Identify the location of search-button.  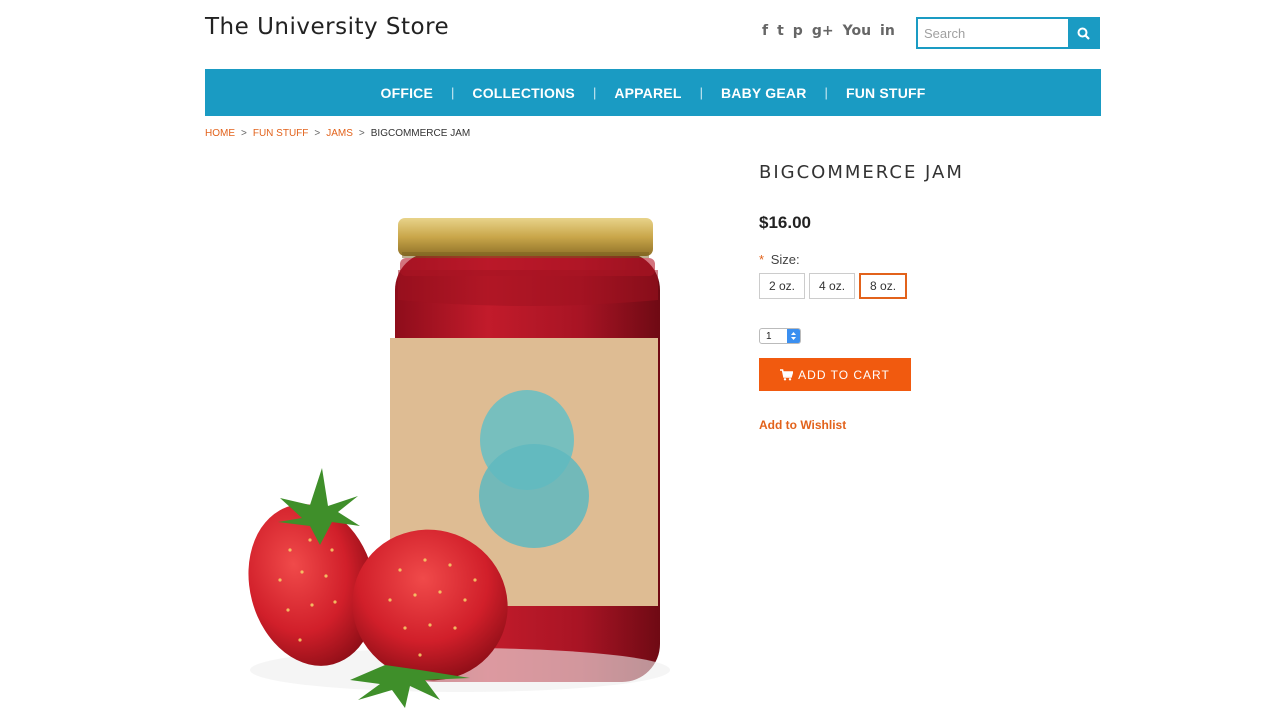
(1083, 33).